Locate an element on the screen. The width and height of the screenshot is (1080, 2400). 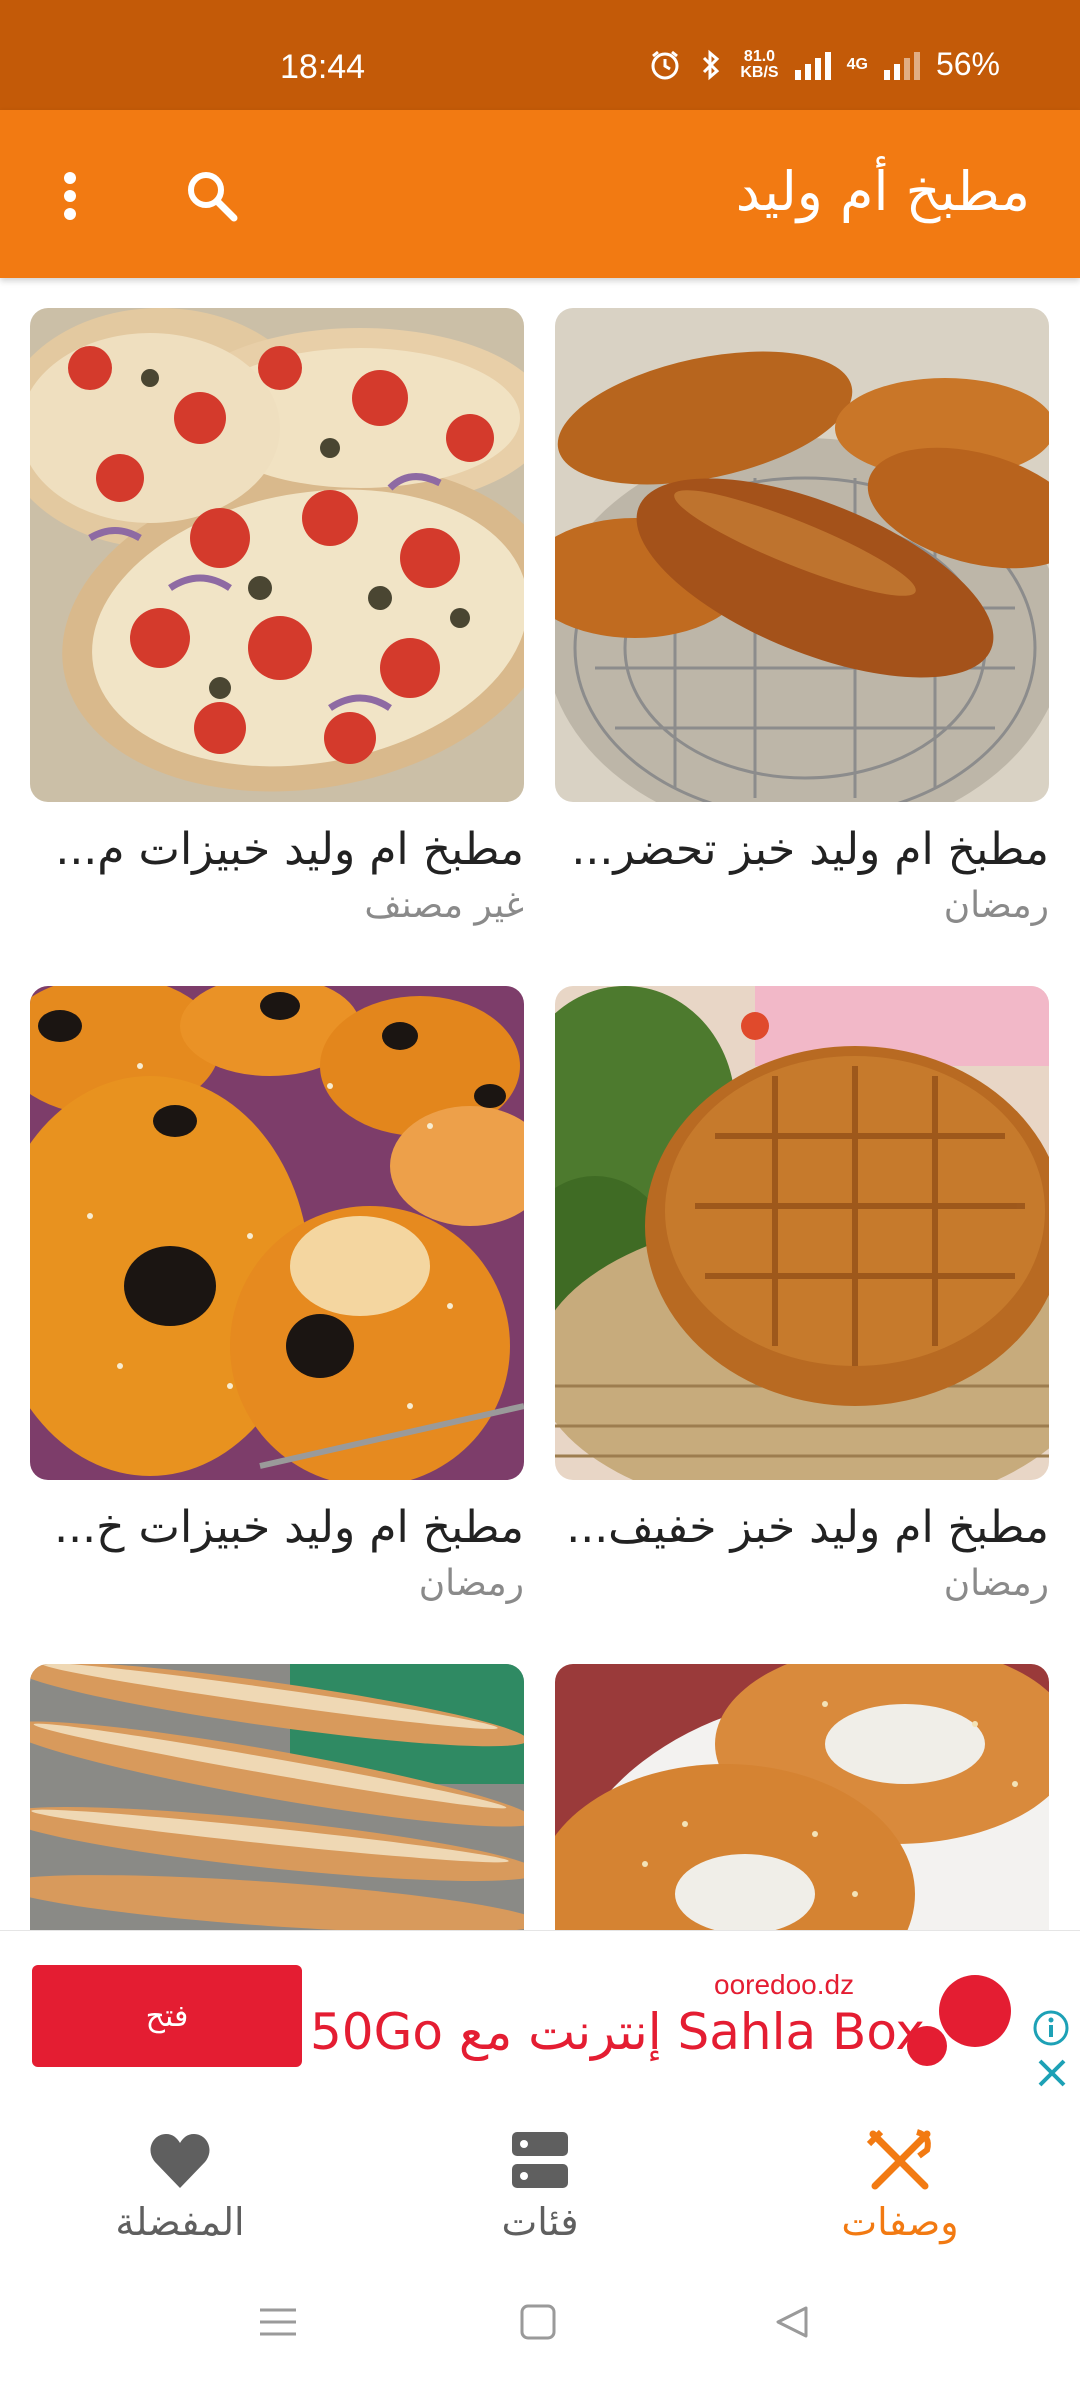
status-icons: 81.0 KB/S 4G 56% is located at coordinates (824, 64).